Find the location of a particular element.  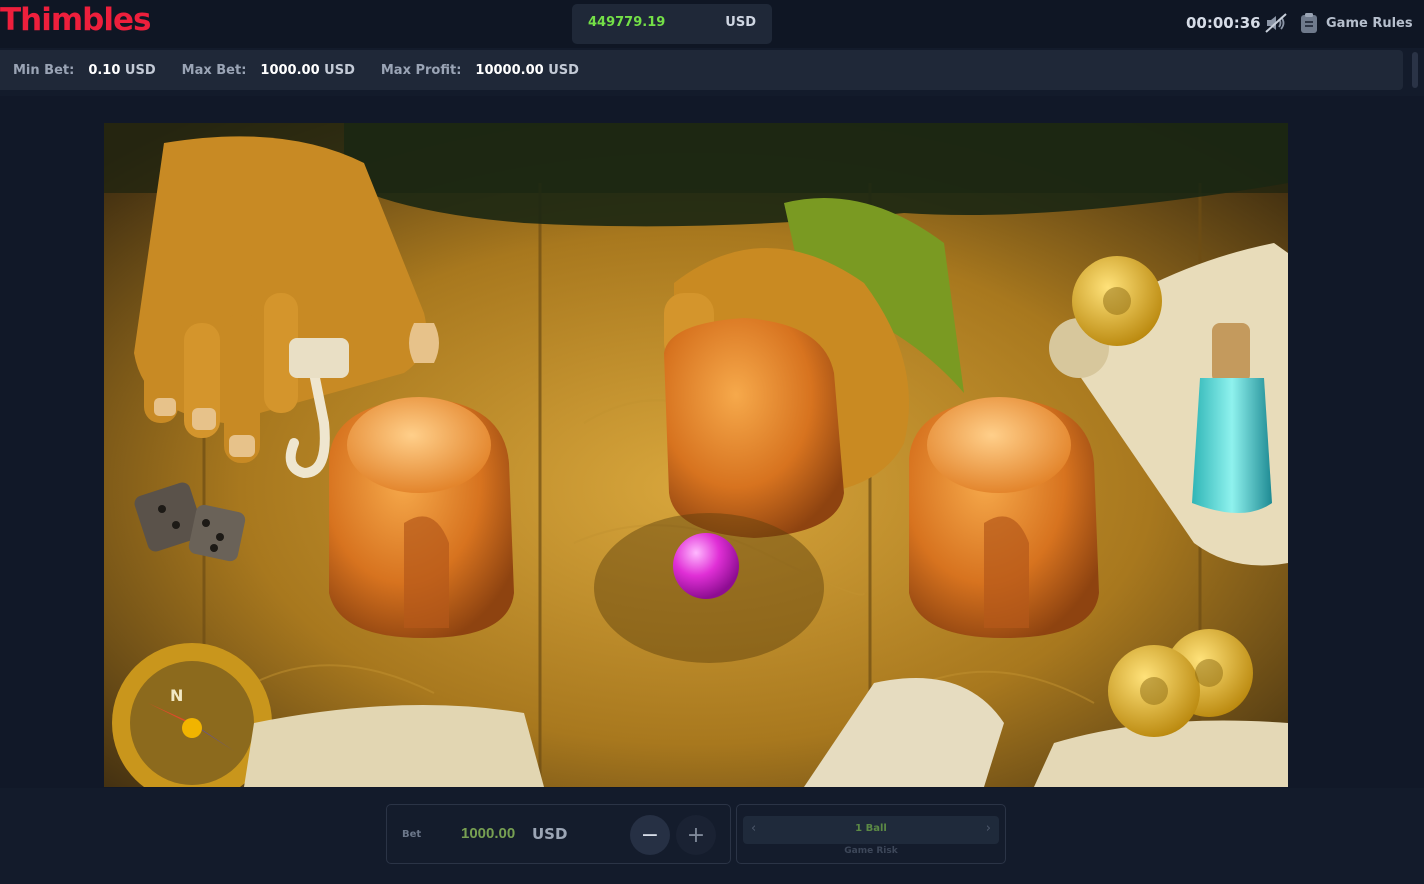

min-bet-info: Min Bet: 0.10 USD is located at coordinates (84, 70).